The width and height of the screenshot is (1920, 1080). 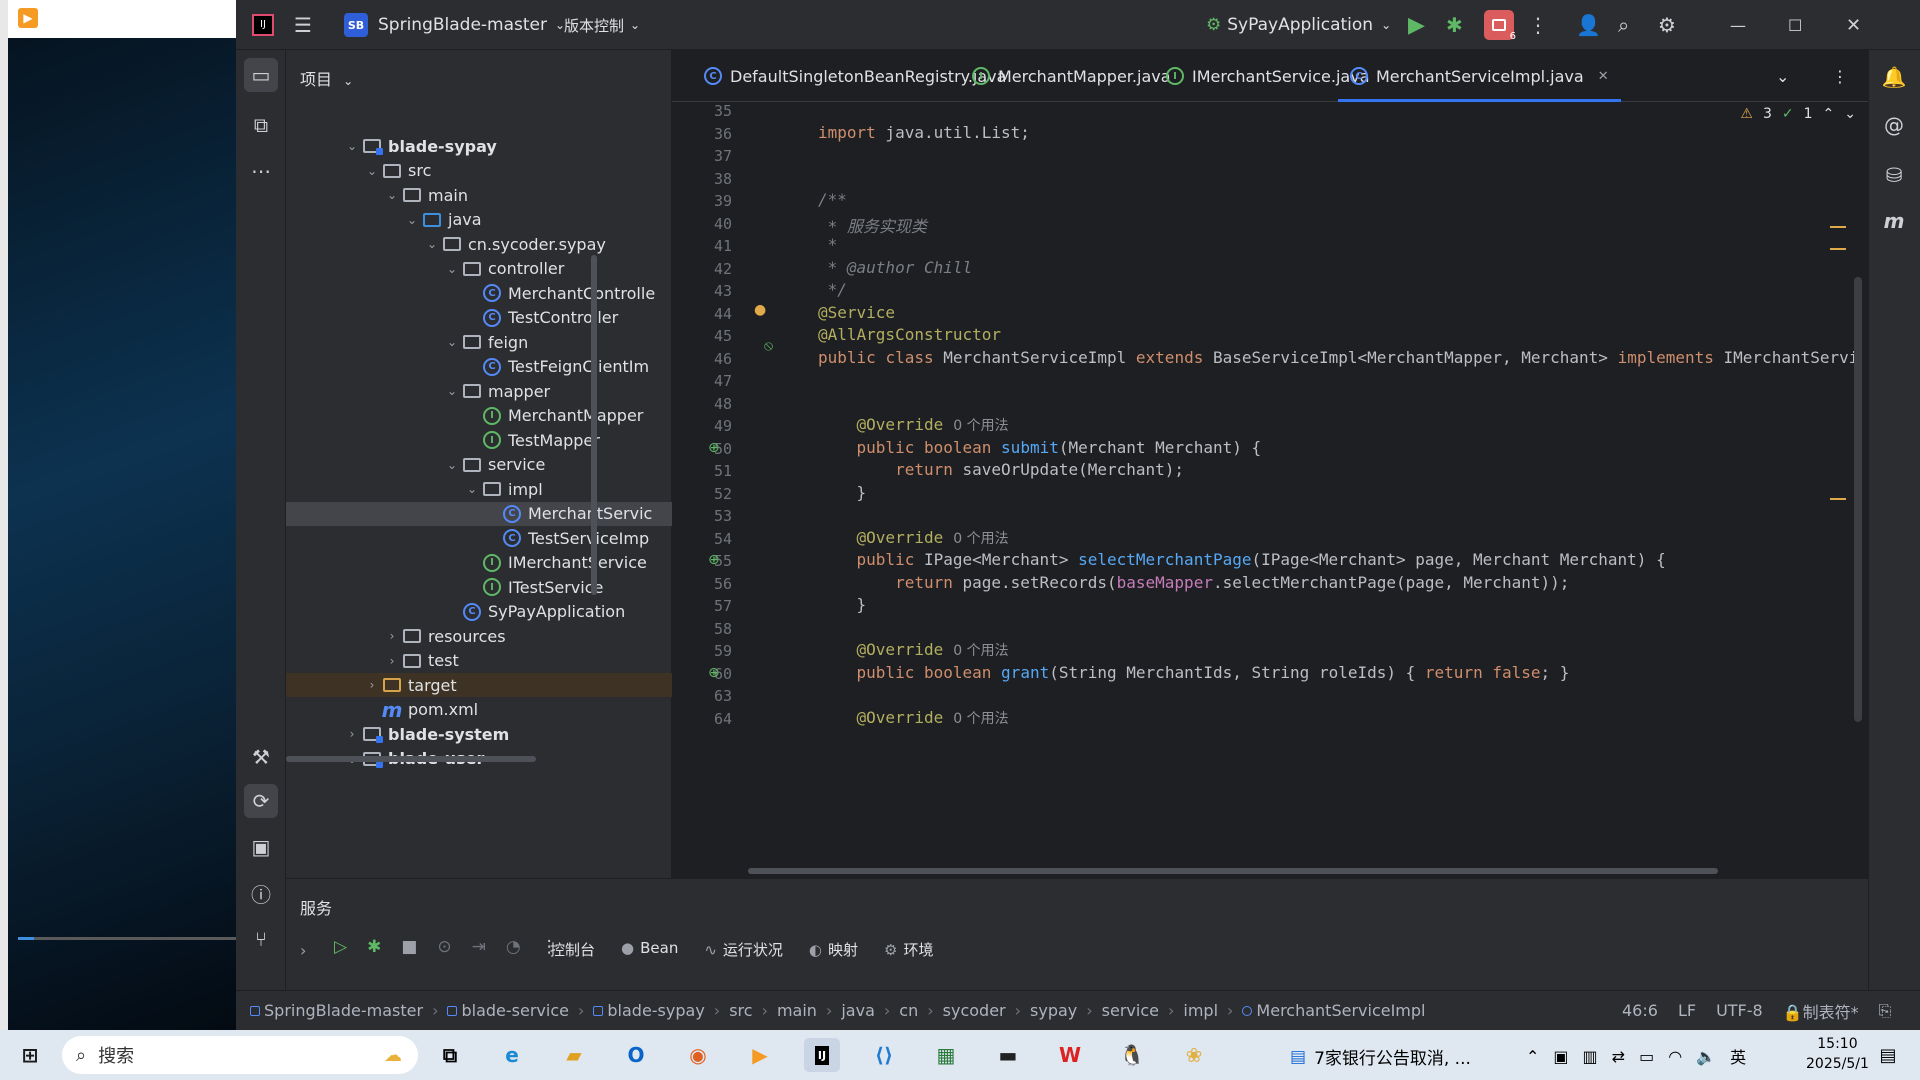 What do you see at coordinates (1894, 77) in the screenshot?
I see `notifications-bell-icon: 🔔` at bounding box center [1894, 77].